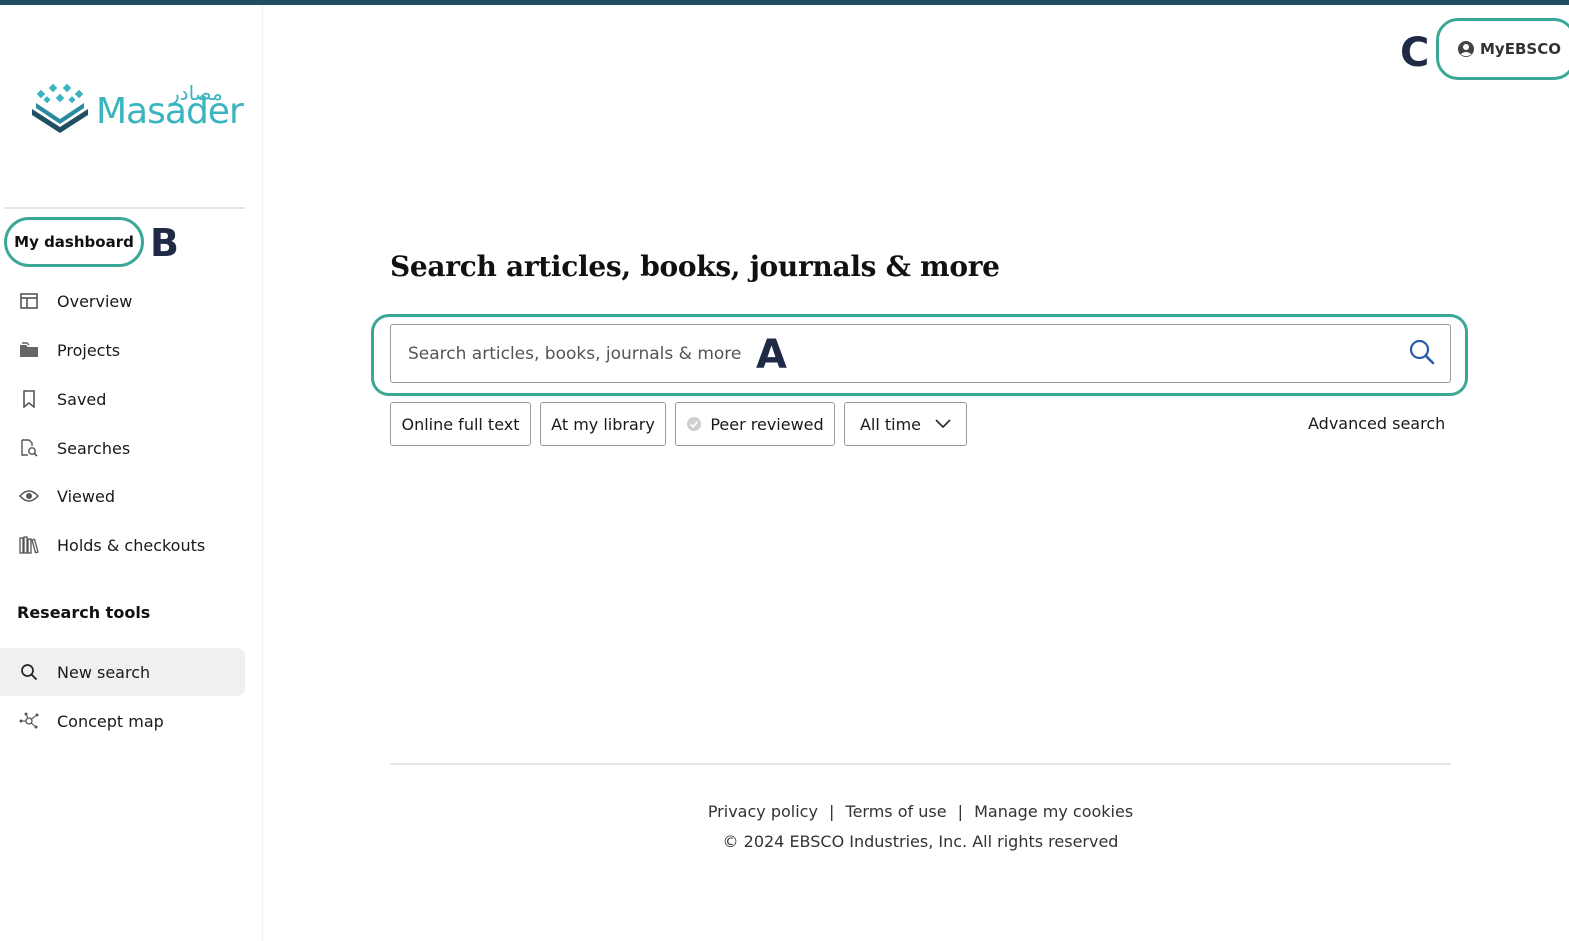 Image resolution: width=1569 pixels, height=941 pixels. What do you see at coordinates (74, 242) in the screenshot?
I see `my-dashboard-button: My dashboard` at bounding box center [74, 242].